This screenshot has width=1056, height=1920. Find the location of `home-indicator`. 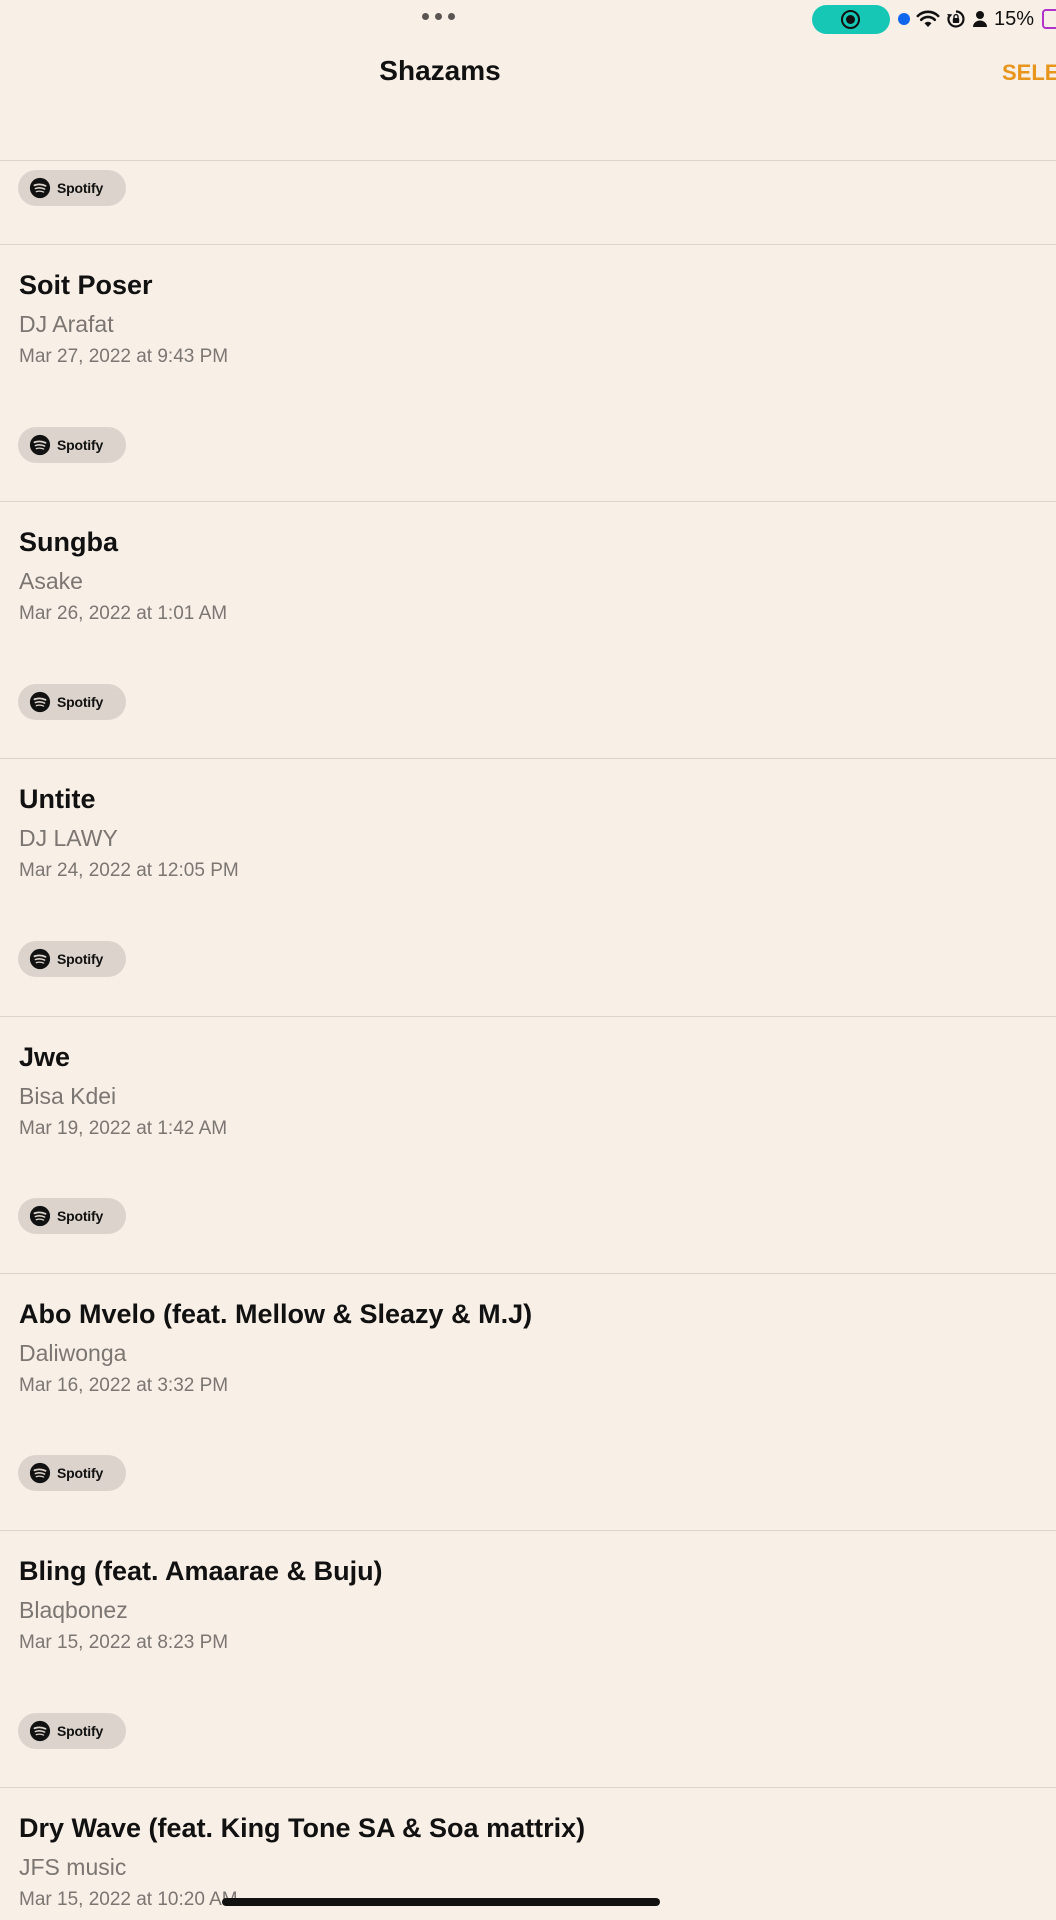

home-indicator is located at coordinates (441, 1902).